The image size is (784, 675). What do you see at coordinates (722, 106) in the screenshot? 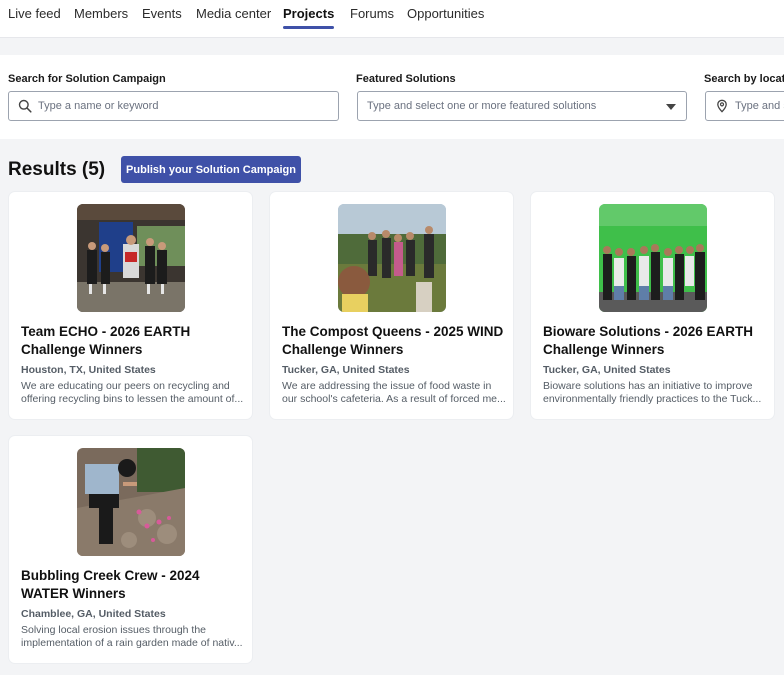
I see `location-pin-icon` at bounding box center [722, 106].